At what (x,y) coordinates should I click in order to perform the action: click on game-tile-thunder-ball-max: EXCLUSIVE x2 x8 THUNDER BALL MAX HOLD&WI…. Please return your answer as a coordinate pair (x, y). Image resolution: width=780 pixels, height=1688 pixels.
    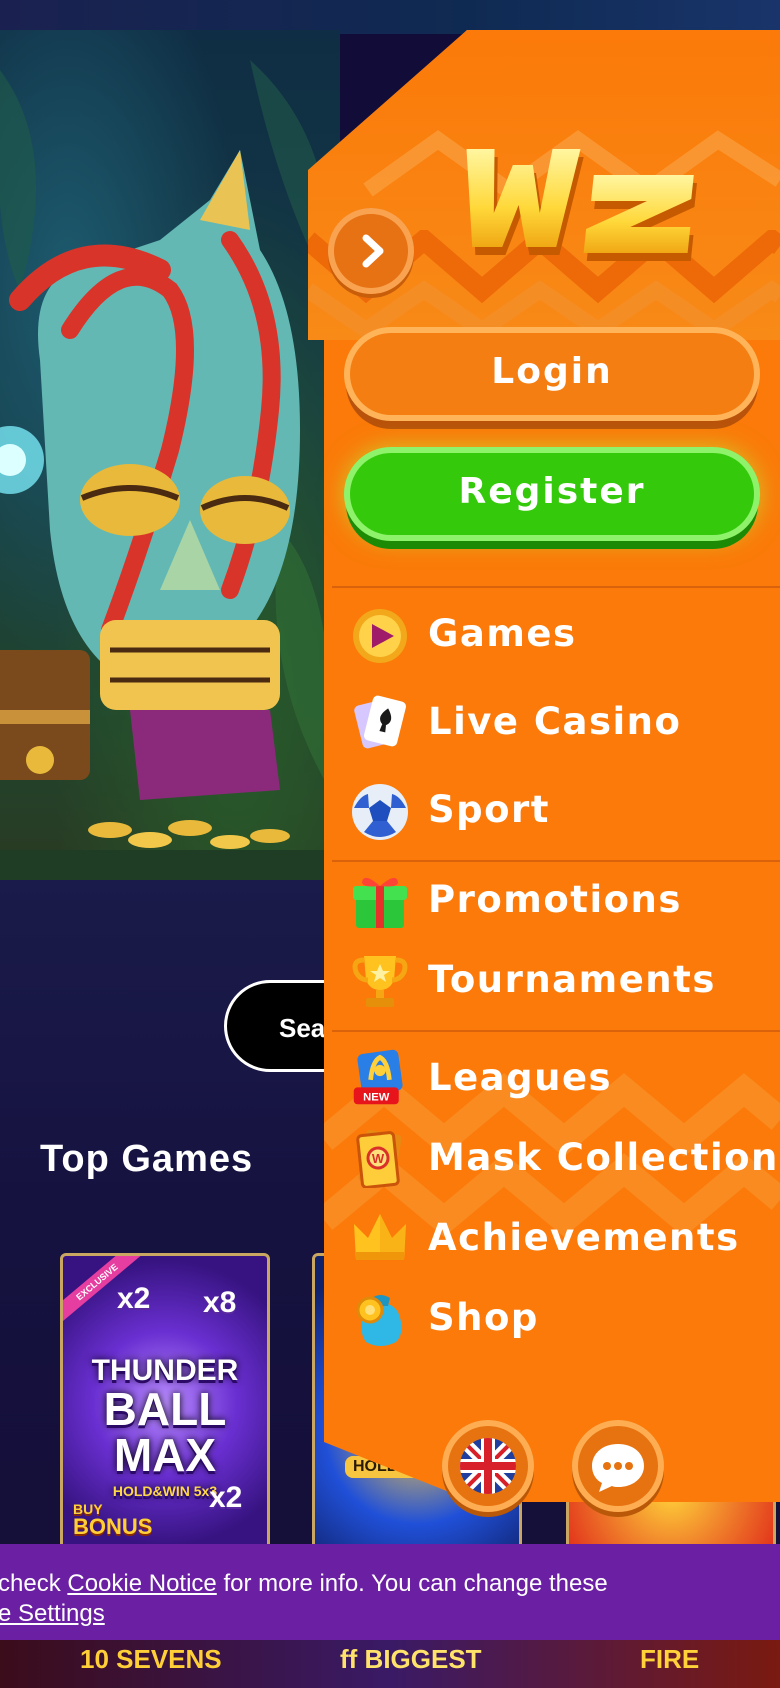
    Looking at the image, I should click on (165, 1403).